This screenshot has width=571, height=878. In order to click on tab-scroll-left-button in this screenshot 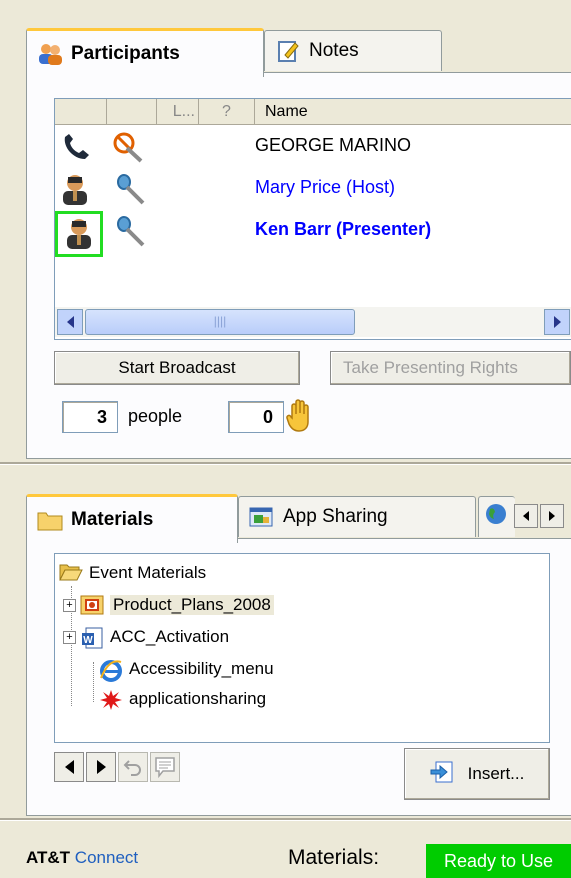, I will do `click(526, 516)`.